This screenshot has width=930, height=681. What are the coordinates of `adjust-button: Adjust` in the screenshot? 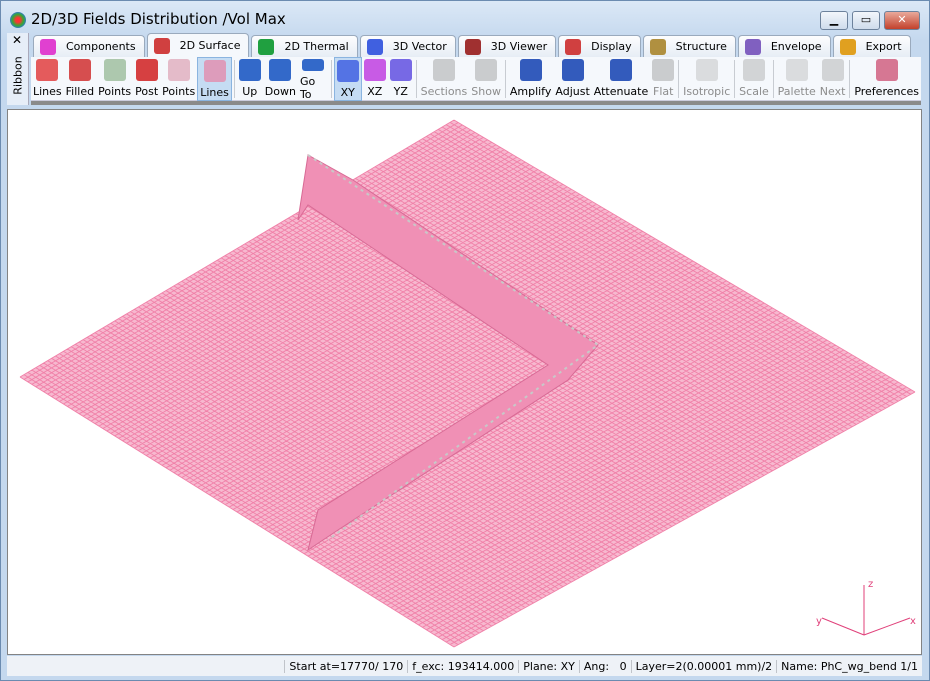 It's located at (572, 79).